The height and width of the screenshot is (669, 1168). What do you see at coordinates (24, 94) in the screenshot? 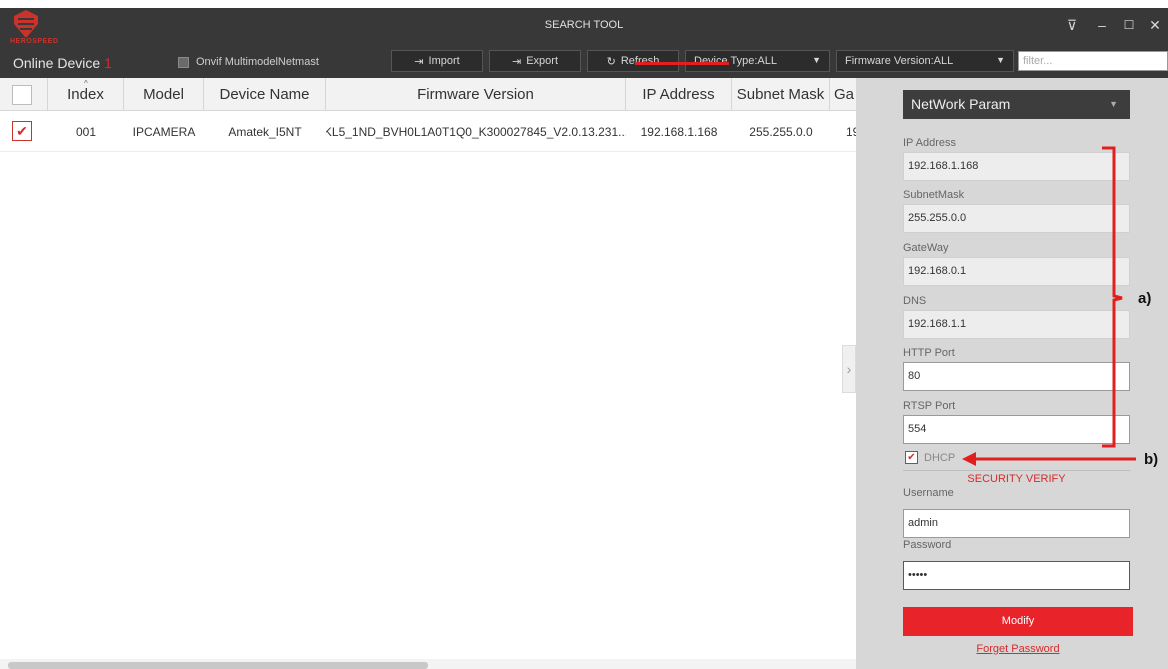
I see `header-checkbox-cell` at bounding box center [24, 94].